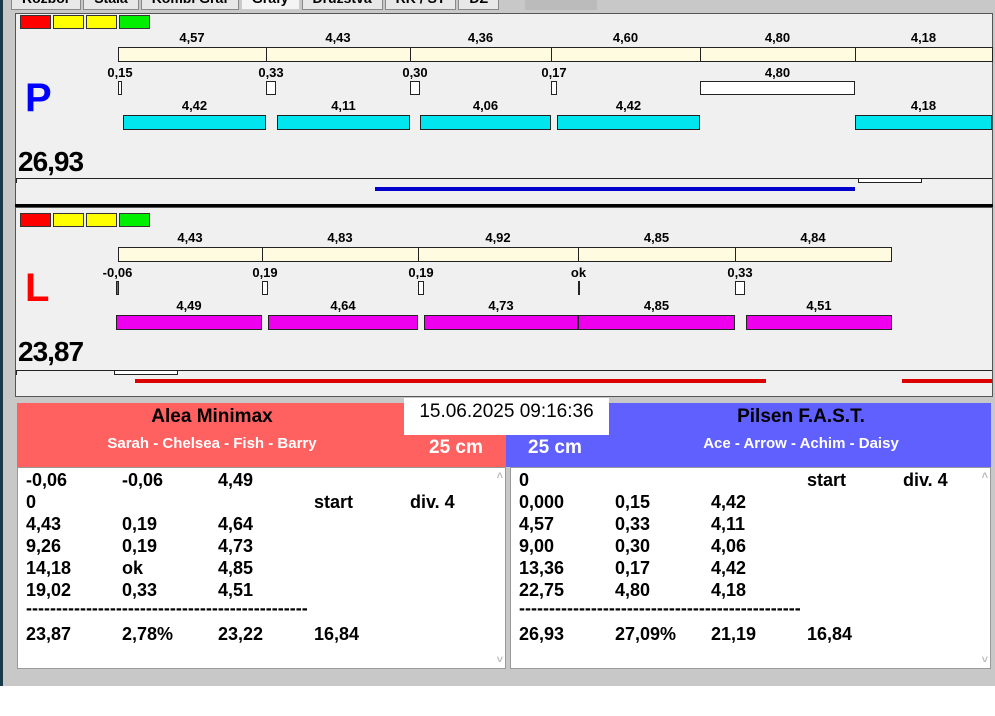 The height and width of the screenshot is (716, 995). I want to click on list-row: 0,000 0,15 4,42, so click(749, 503).